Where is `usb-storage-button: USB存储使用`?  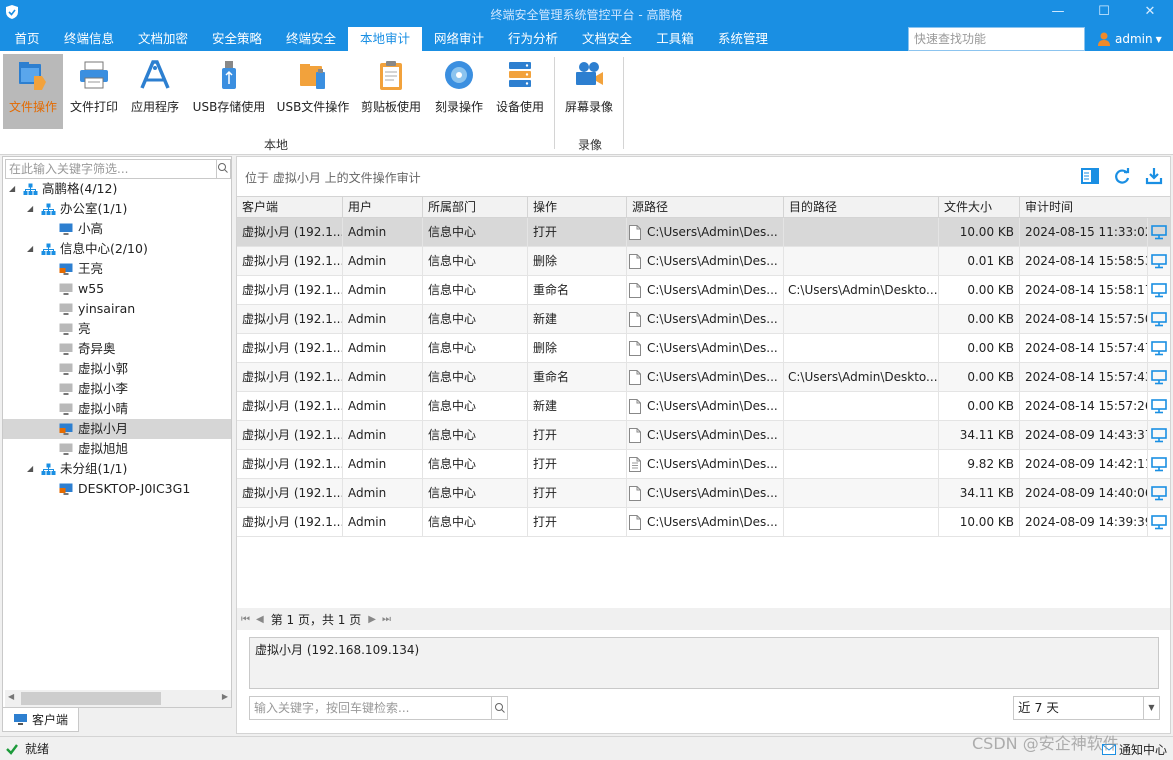 usb-storage-button: USB存储使用 is located at coordinates (229, 91).